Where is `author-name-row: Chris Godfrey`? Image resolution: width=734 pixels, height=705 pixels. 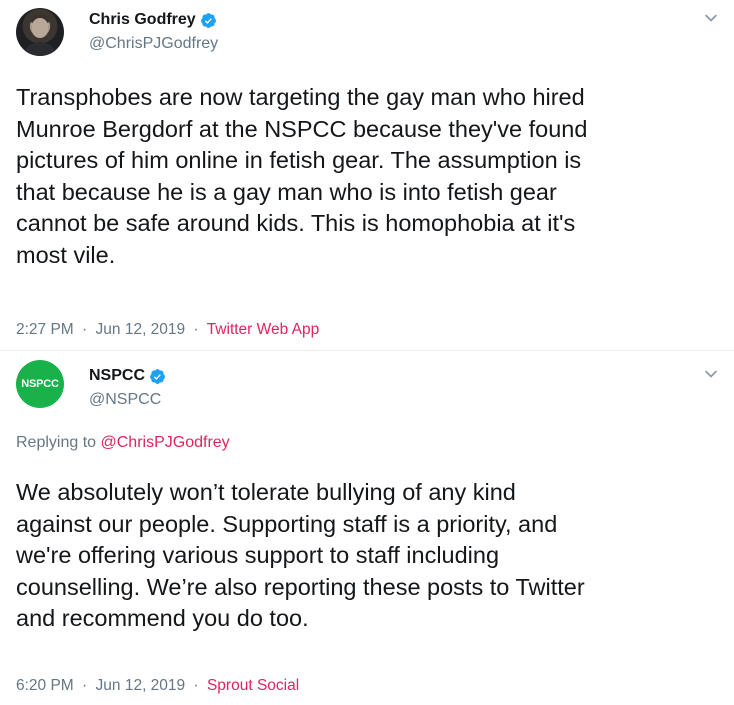
author-name-row: Chris Godfrey is located at coordinates (153, 20).